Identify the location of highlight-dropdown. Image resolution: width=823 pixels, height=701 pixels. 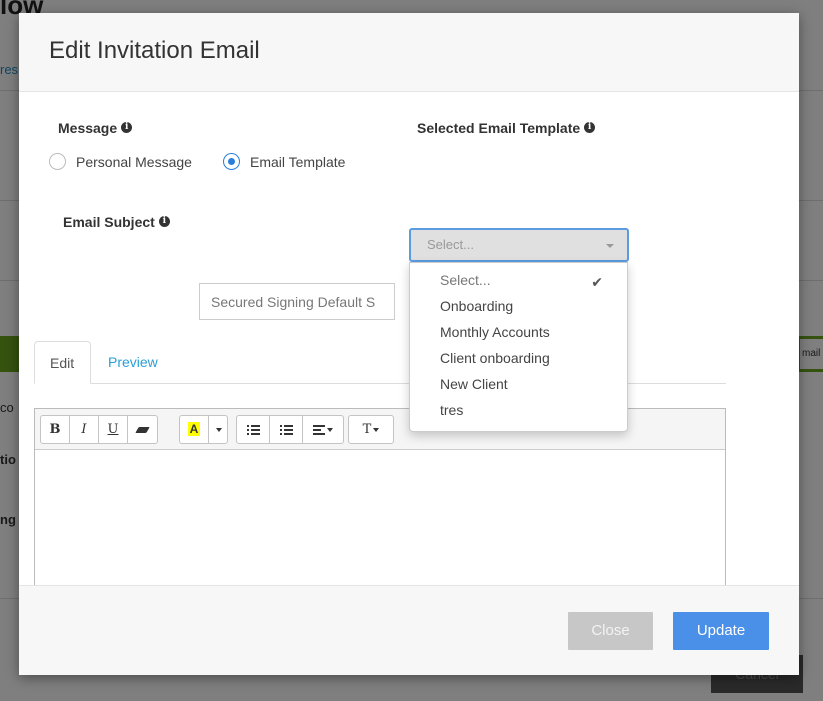
(218, 429).